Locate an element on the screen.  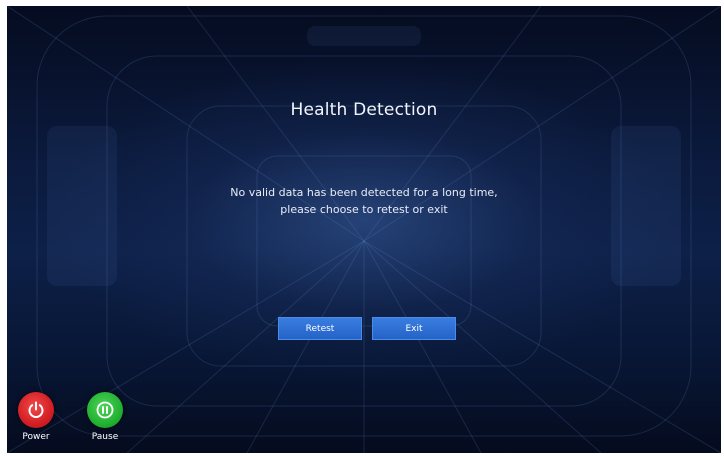
pause-control: Pause is located at coordinates (105, 417).